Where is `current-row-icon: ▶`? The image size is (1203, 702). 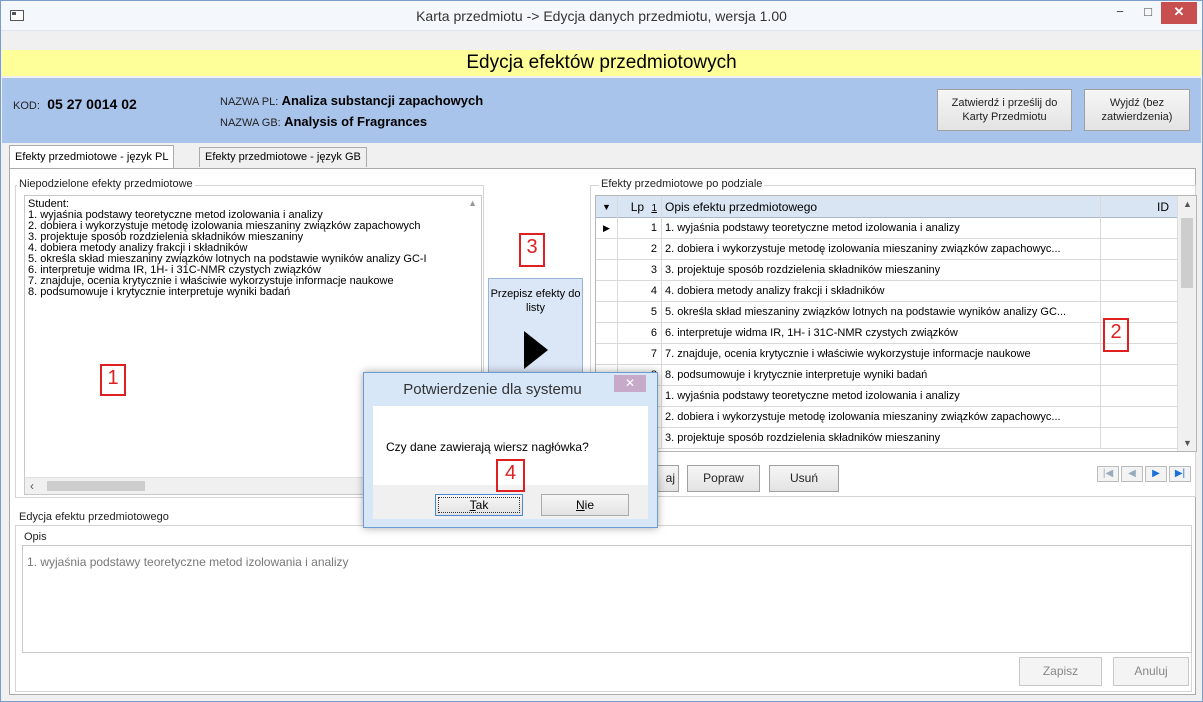
current-row-icon: ▶ is located at coordinates (607, 228).